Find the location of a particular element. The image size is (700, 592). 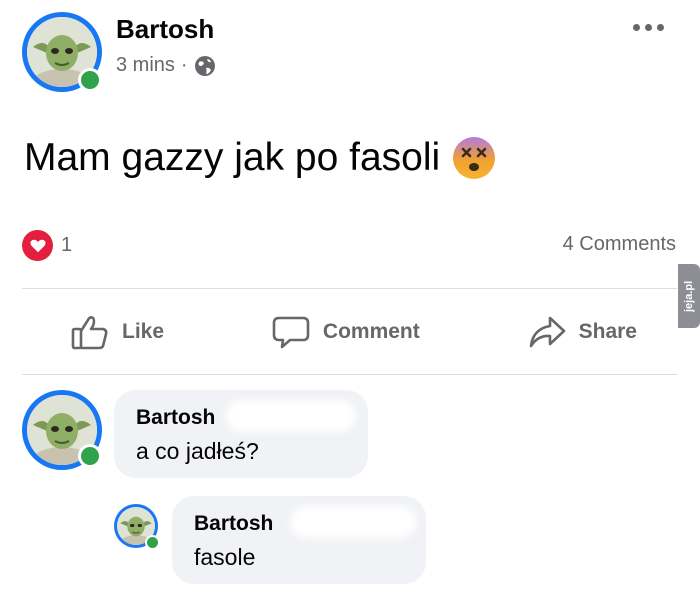

divider-bottom is located at coordinates (349, 374).